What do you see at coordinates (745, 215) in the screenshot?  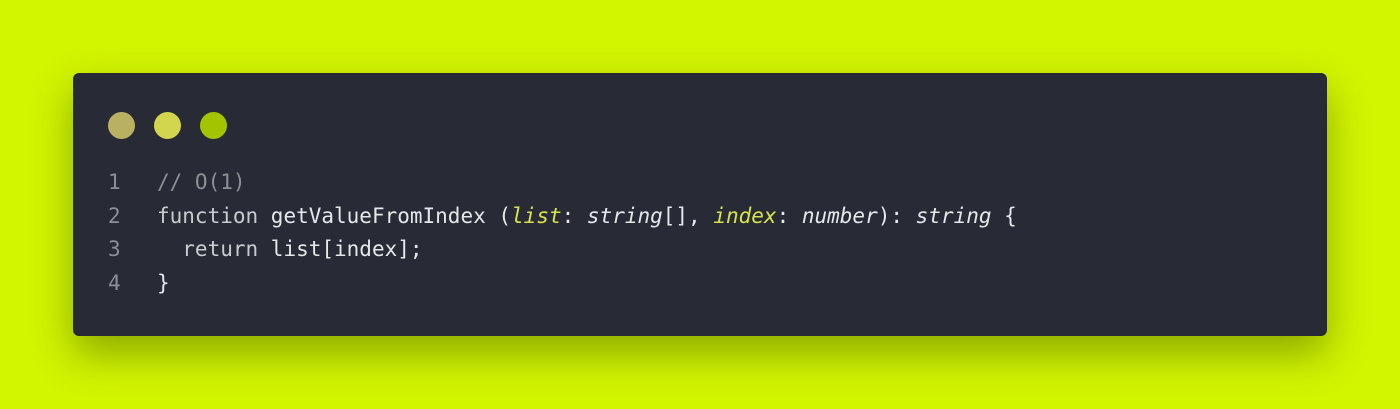 I see `code-token-param: index` at bounding box center [745, 215].